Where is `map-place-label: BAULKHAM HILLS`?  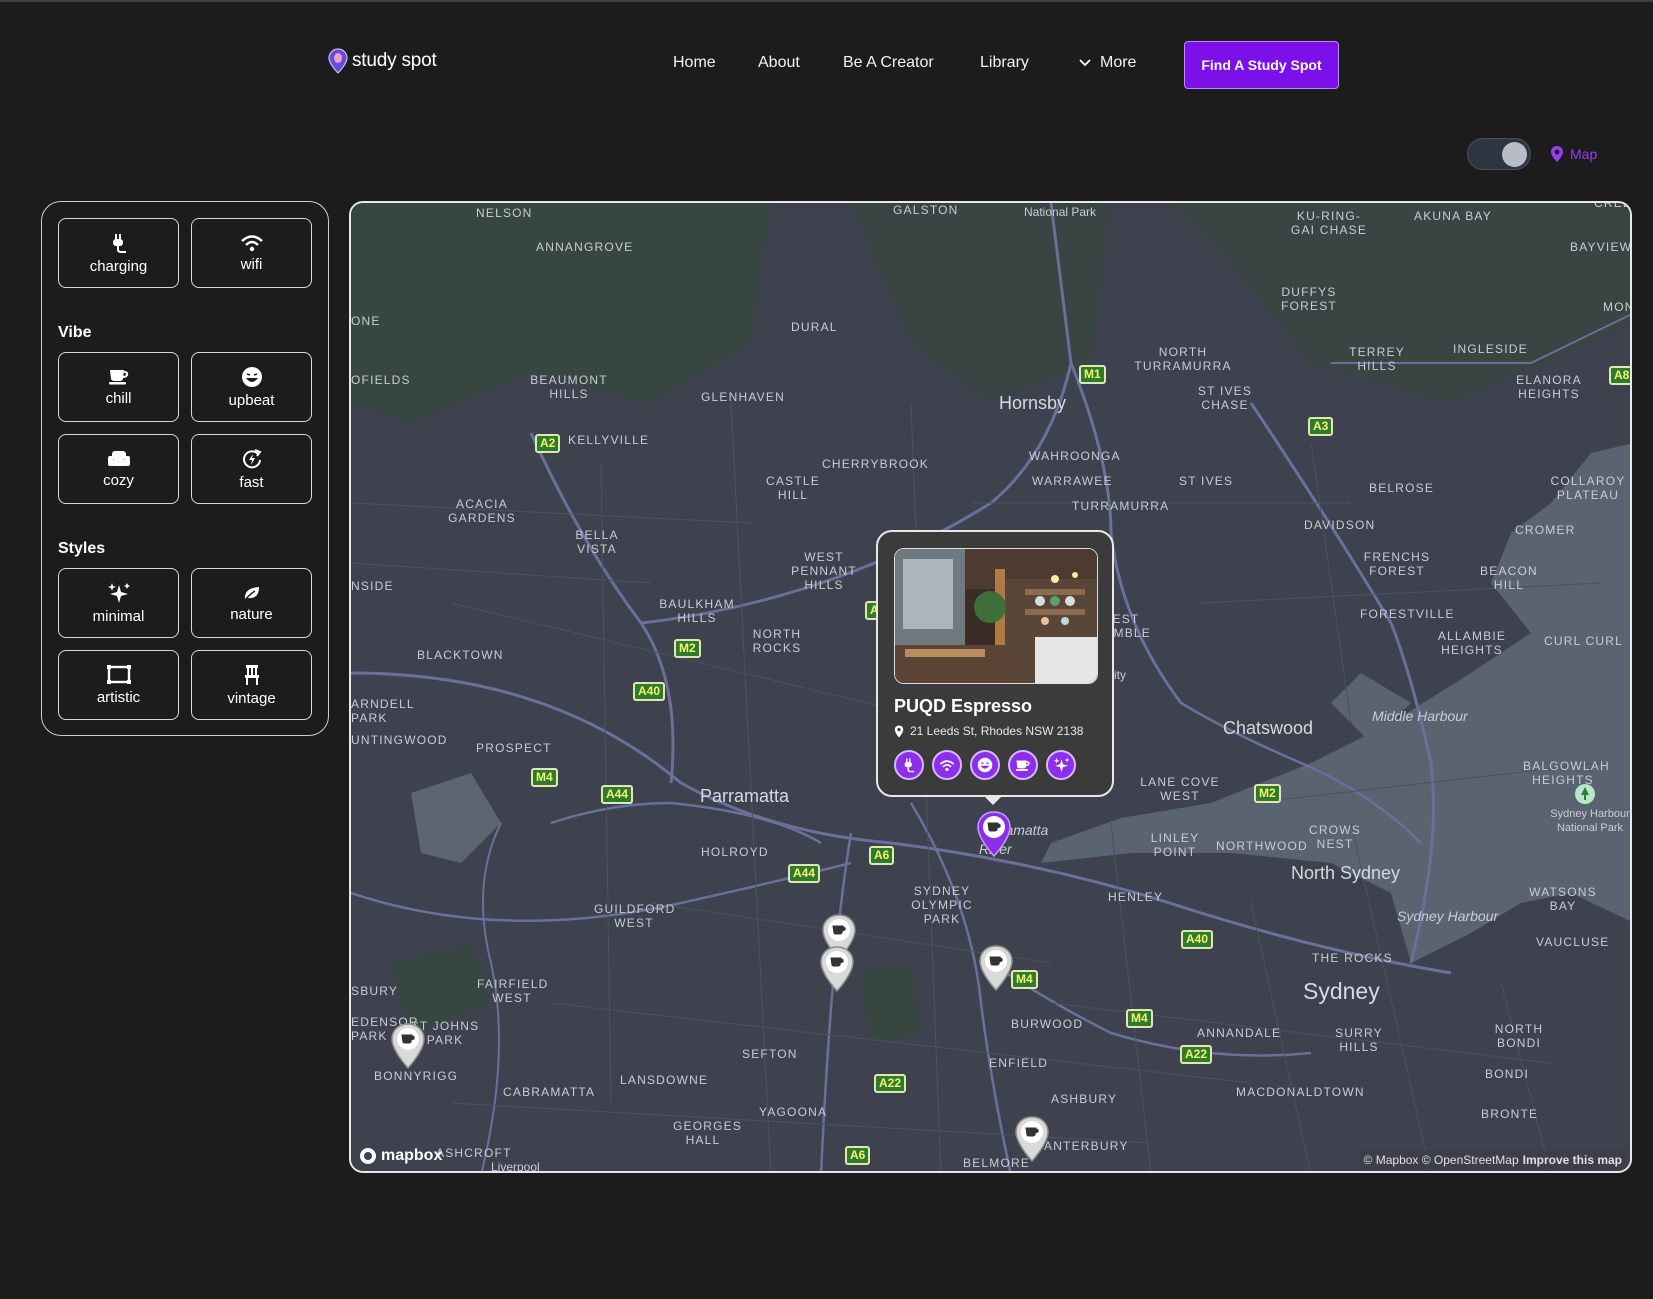 map-place-label: BAULKHAM HILLS is located at coordinates (697, 611).